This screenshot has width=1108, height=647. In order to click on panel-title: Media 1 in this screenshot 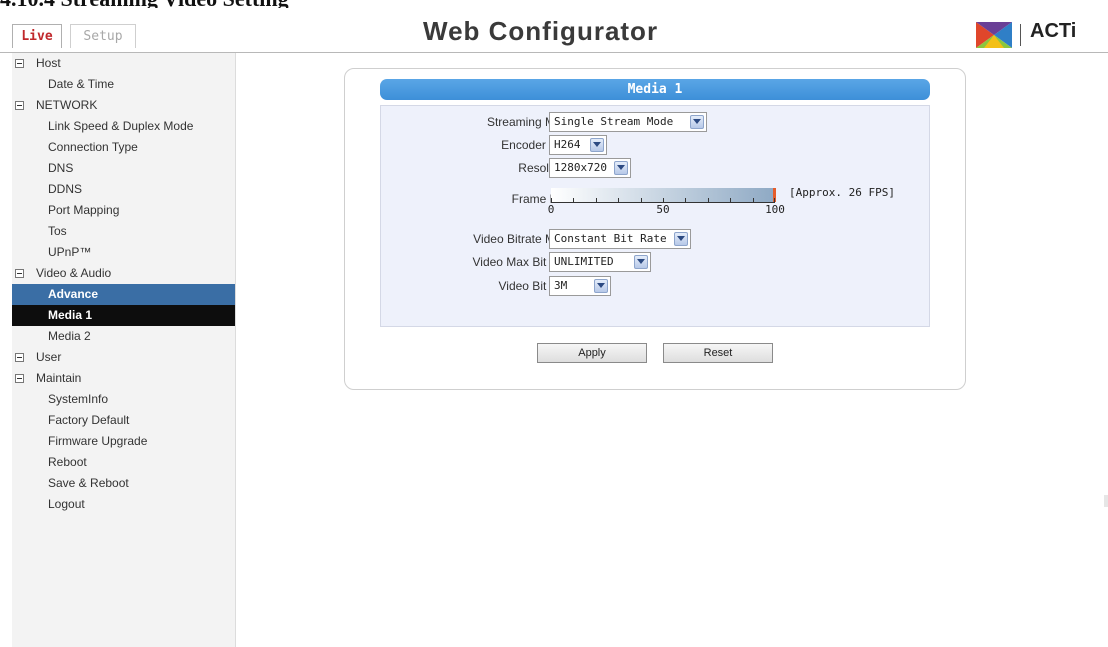, I will do `click(655, 89)`.